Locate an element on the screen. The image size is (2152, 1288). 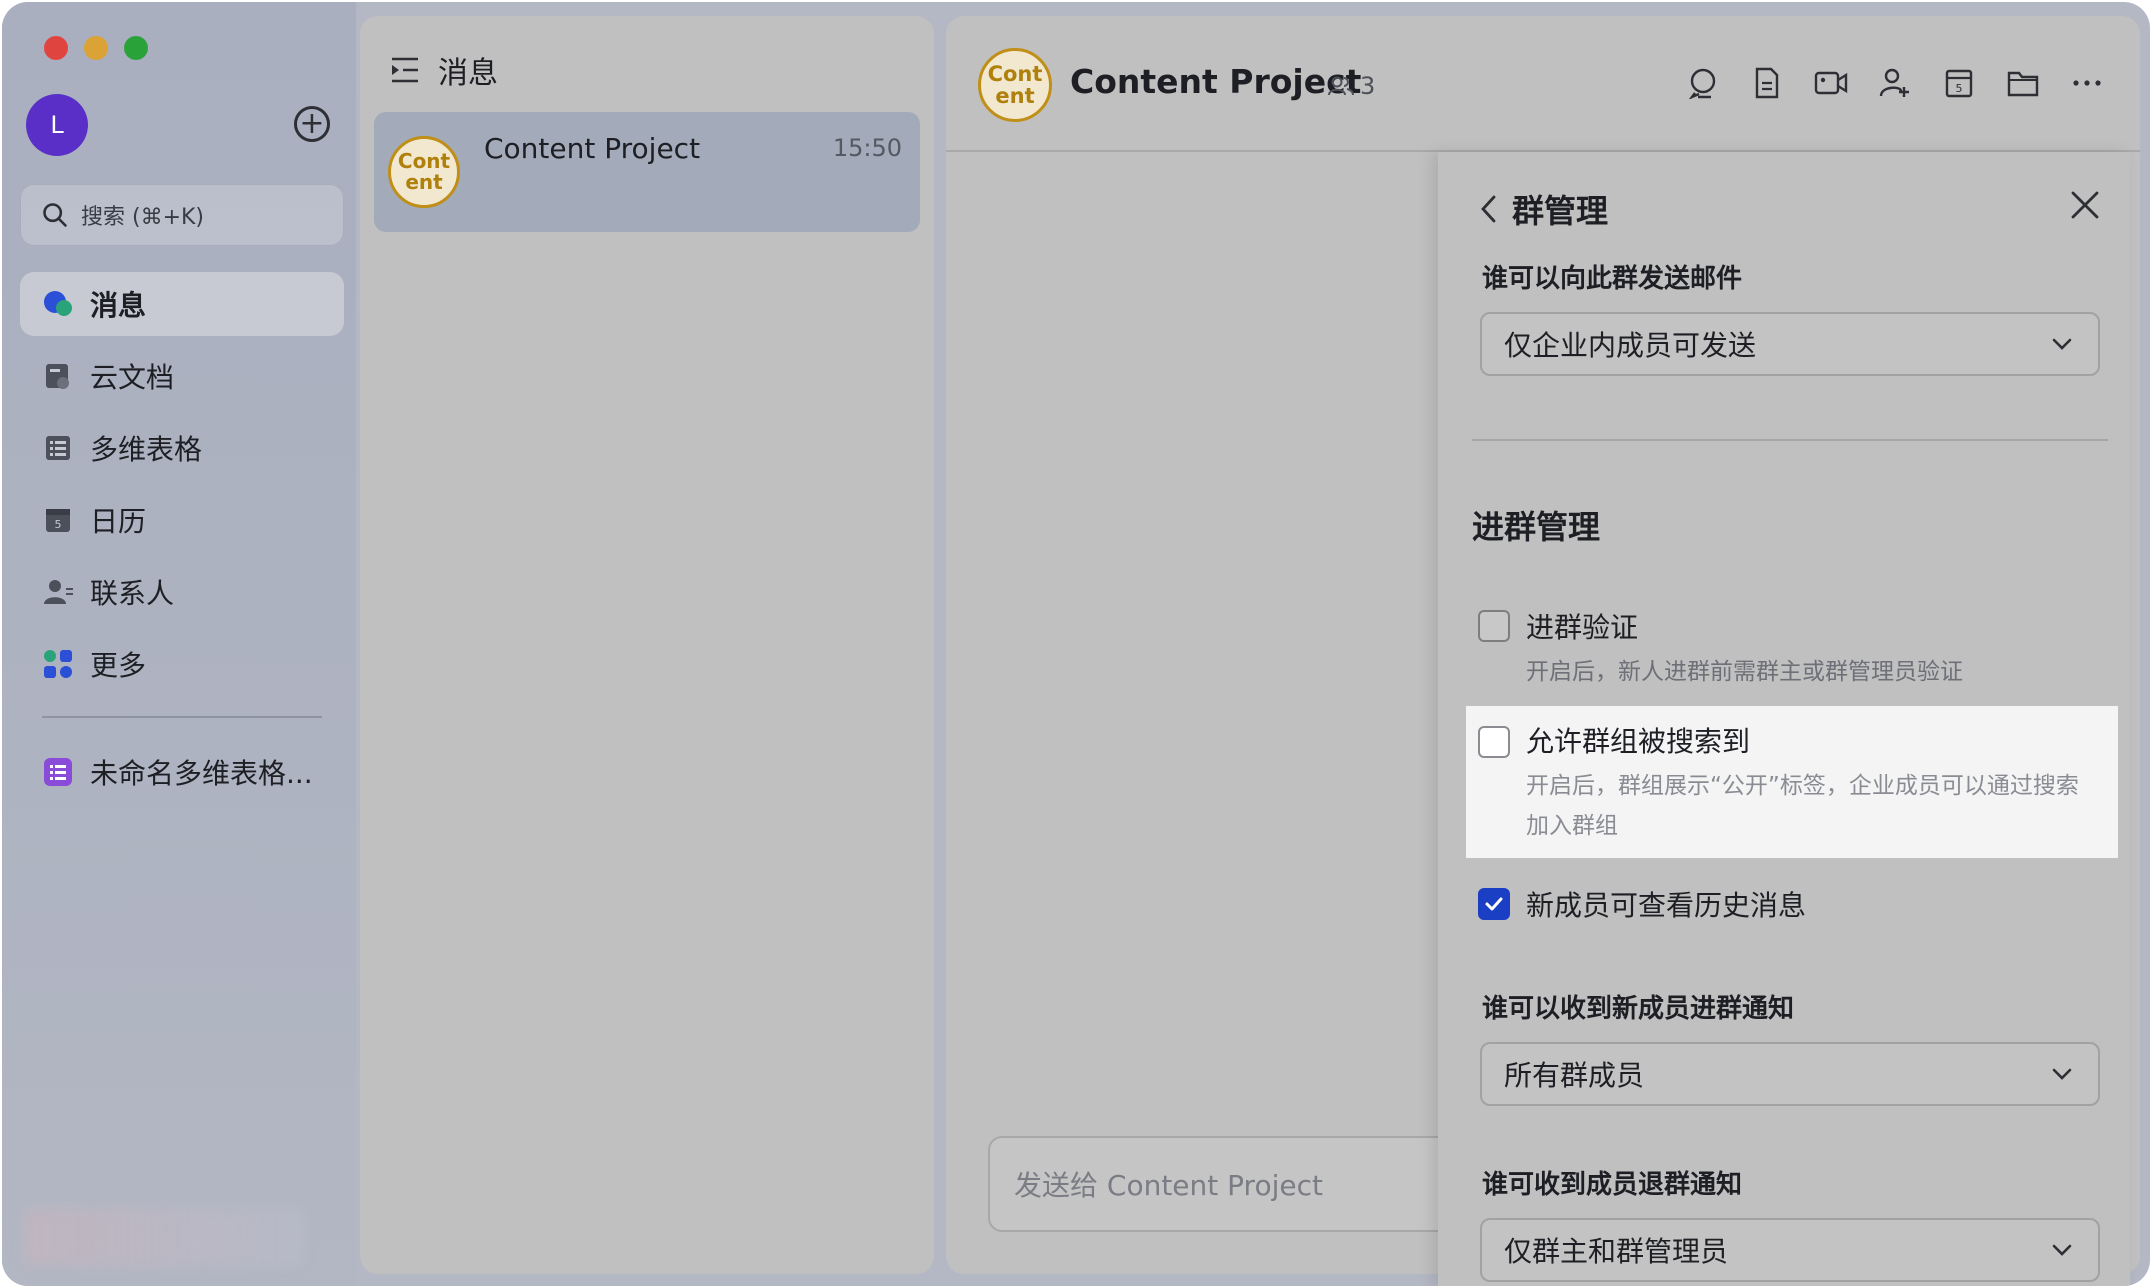
leave-notice-value: 仅群主和群管理员 is located at coordinates (1616, 1251).